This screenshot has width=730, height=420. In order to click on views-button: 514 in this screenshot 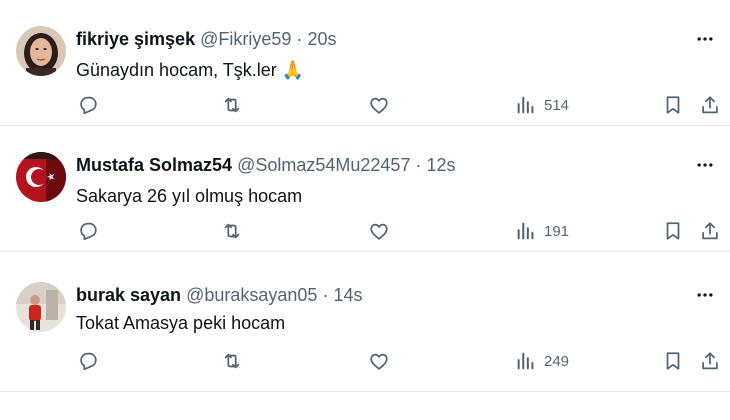, I will do `click(542, 105)`.